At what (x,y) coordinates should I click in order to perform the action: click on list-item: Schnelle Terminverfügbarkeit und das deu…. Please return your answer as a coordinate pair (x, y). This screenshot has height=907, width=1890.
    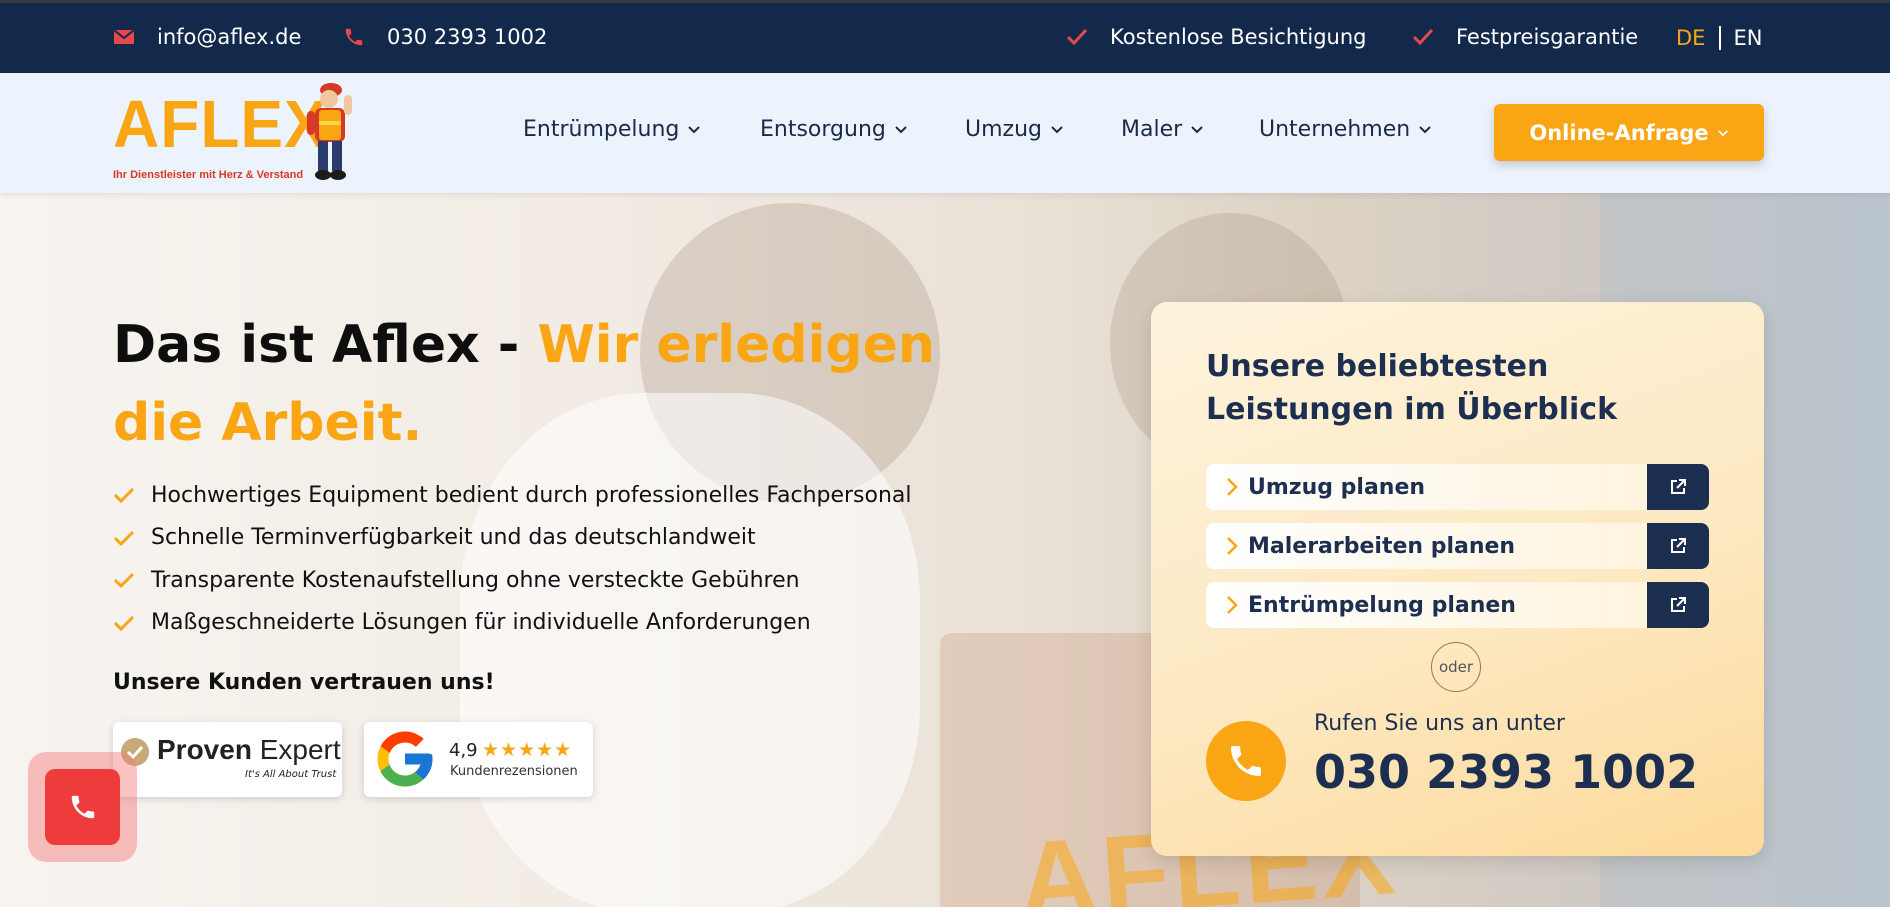
    Looking at the image, I should click on (512, 538).